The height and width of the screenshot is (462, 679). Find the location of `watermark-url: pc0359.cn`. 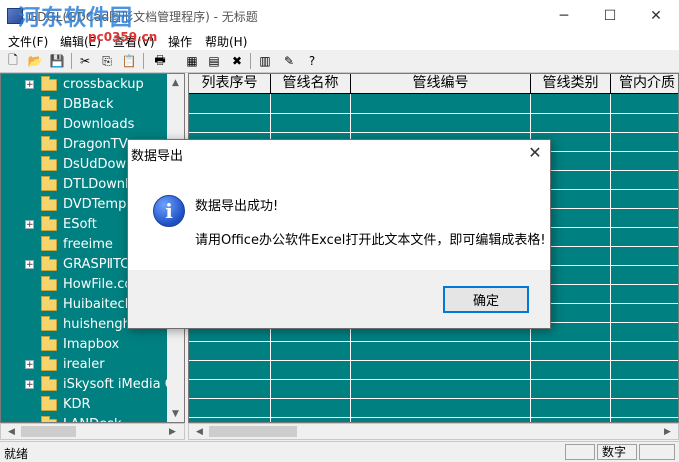

watermark-url: pc0359.cn is located at coordinates (123, 37).